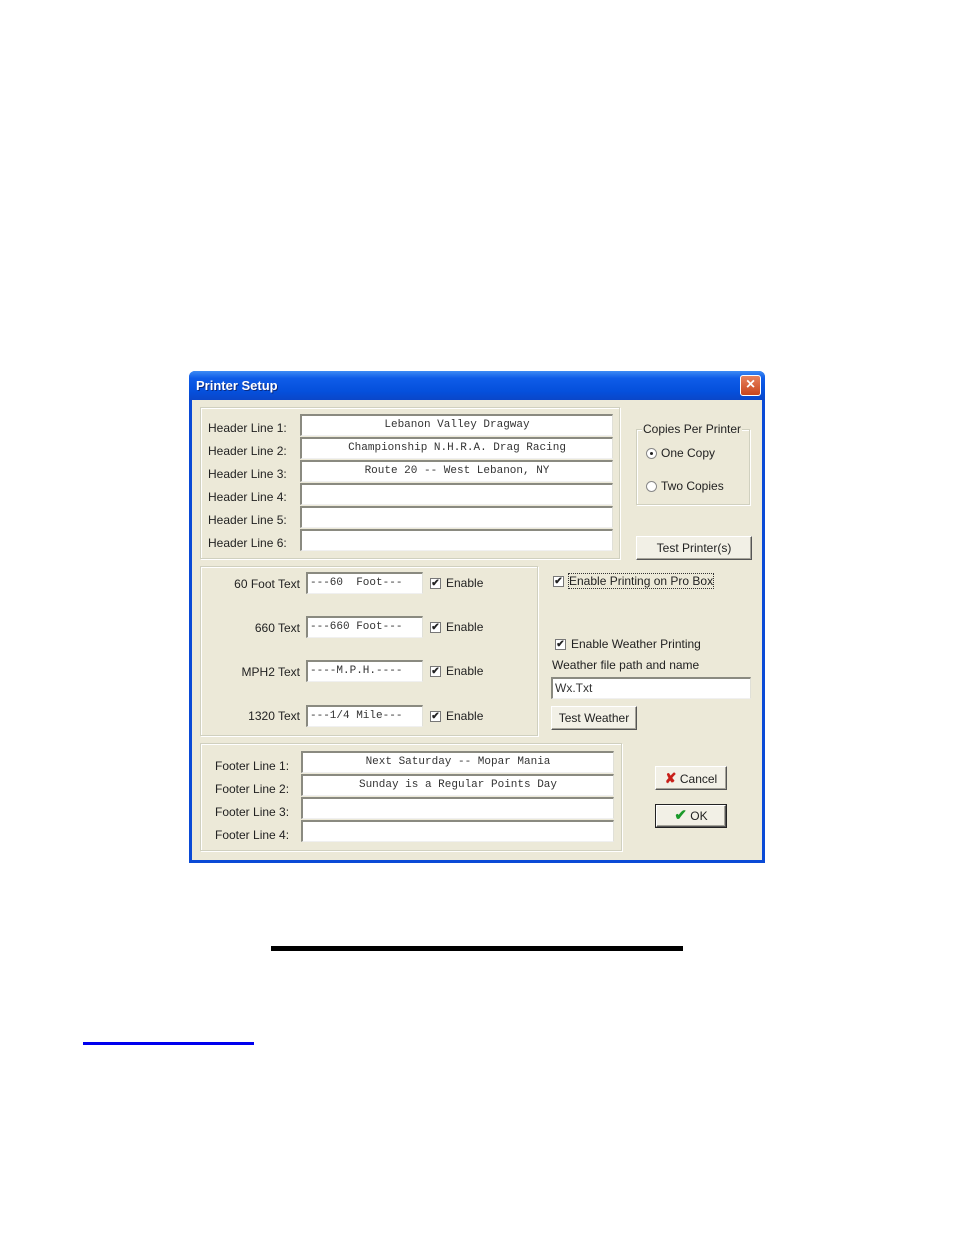  Describe the element at coordinates (670, 778) in the screenshot. I see `cancel-x-icon: ✘` at that location.